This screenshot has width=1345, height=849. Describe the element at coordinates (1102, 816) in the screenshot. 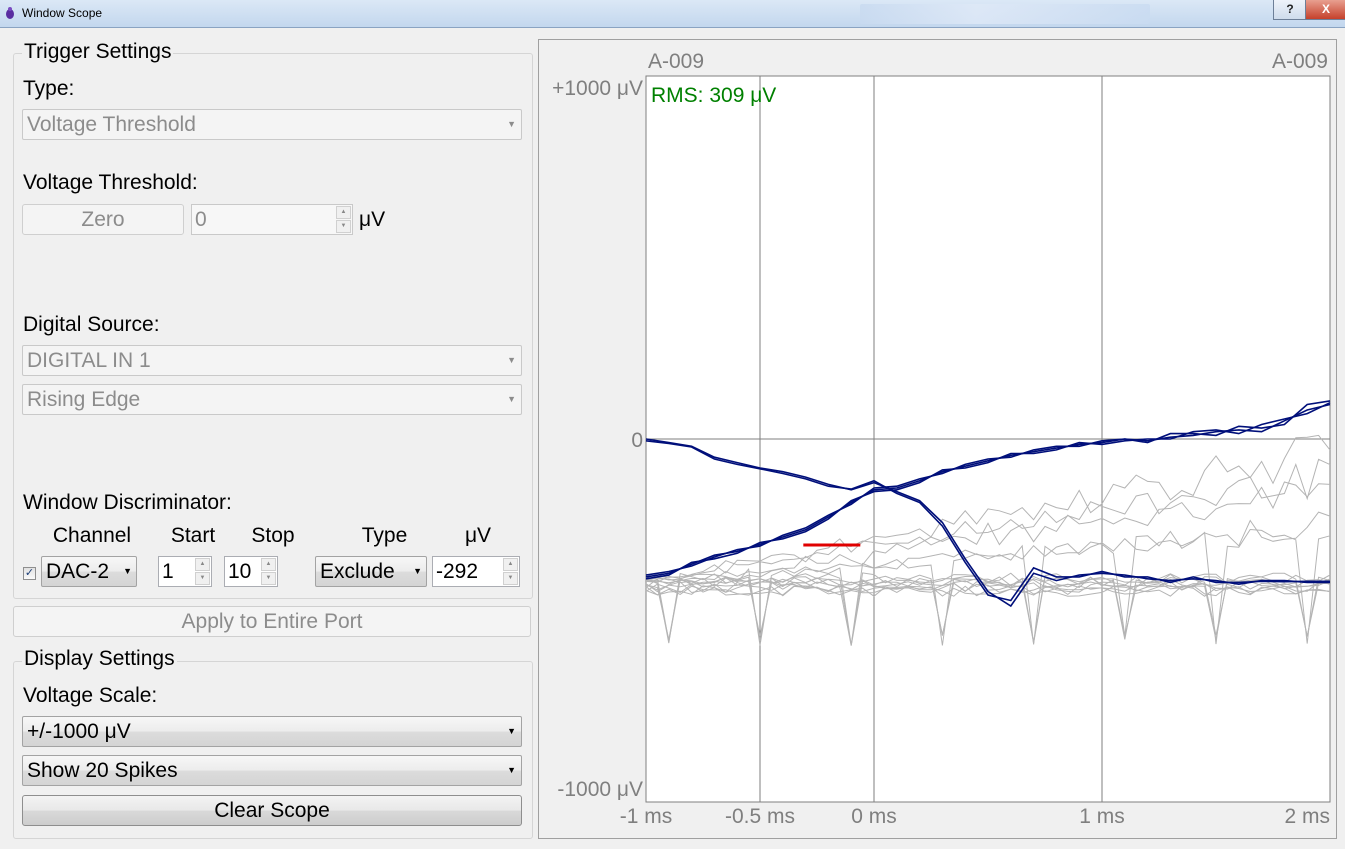

I see `x-tick-label-3: 1 ms` at that location.